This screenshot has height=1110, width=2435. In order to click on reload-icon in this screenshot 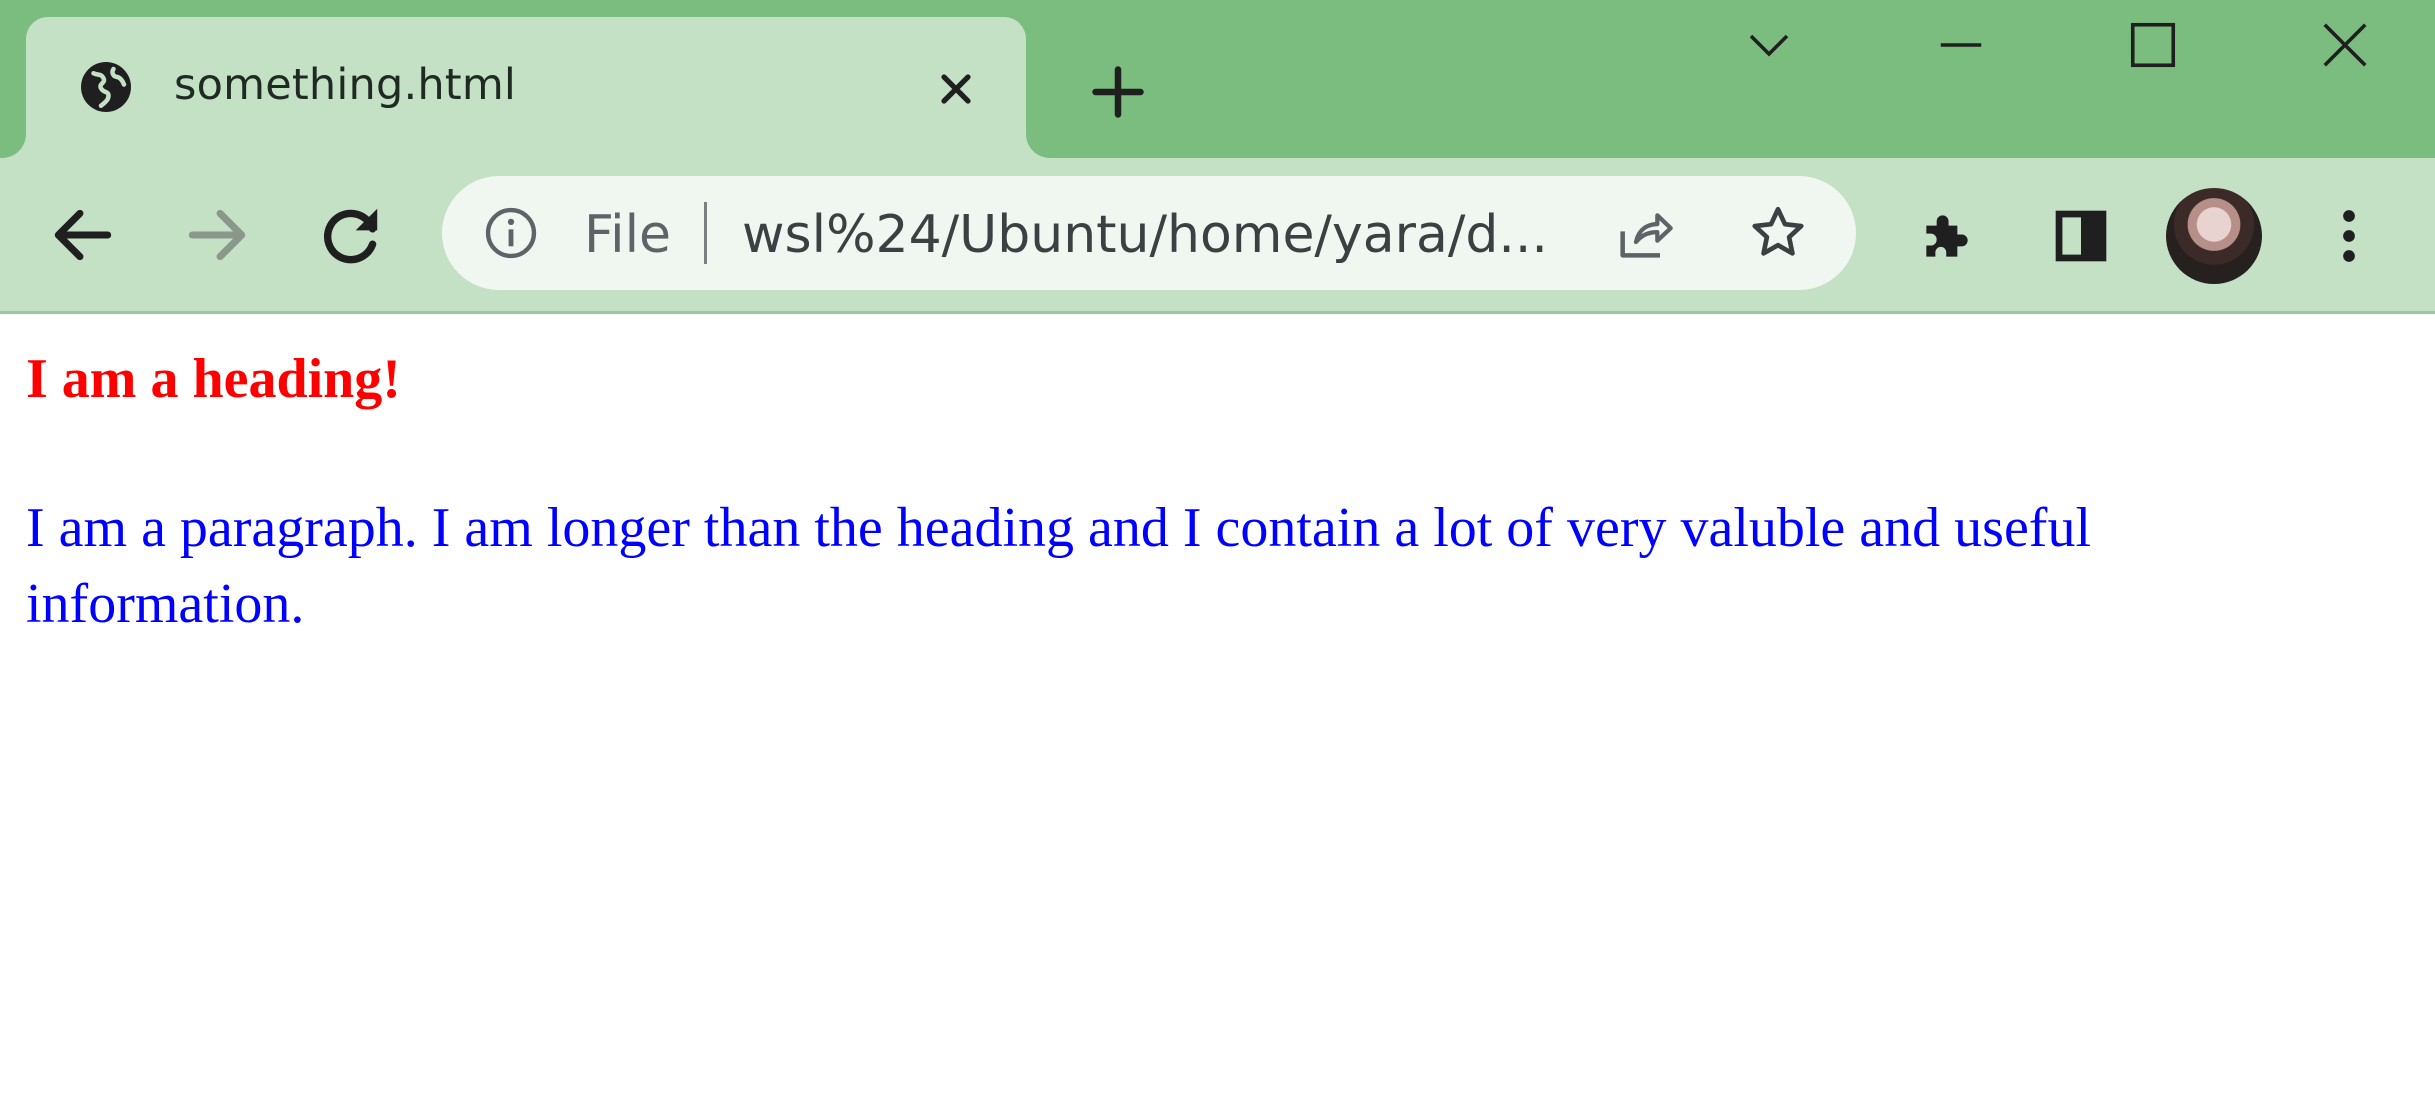, I will do `click(351, 235)`.